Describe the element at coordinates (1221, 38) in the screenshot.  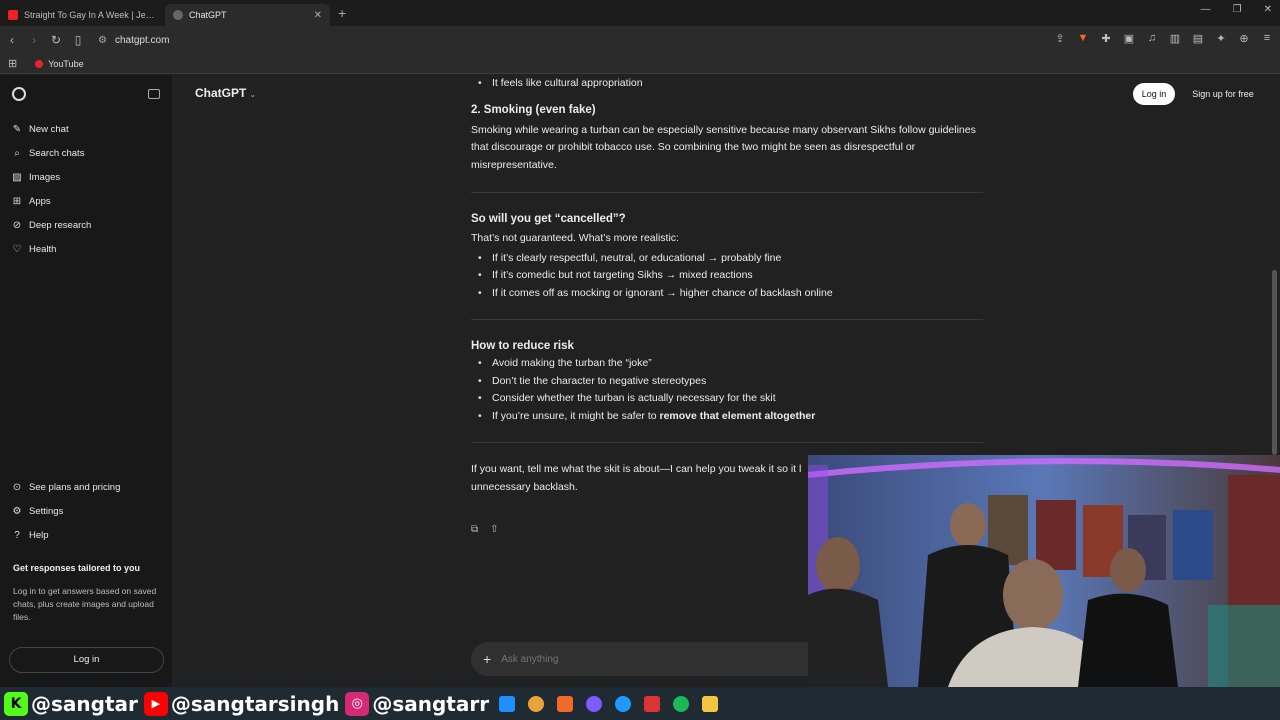
I see `ai-icon: ✦` at that location.